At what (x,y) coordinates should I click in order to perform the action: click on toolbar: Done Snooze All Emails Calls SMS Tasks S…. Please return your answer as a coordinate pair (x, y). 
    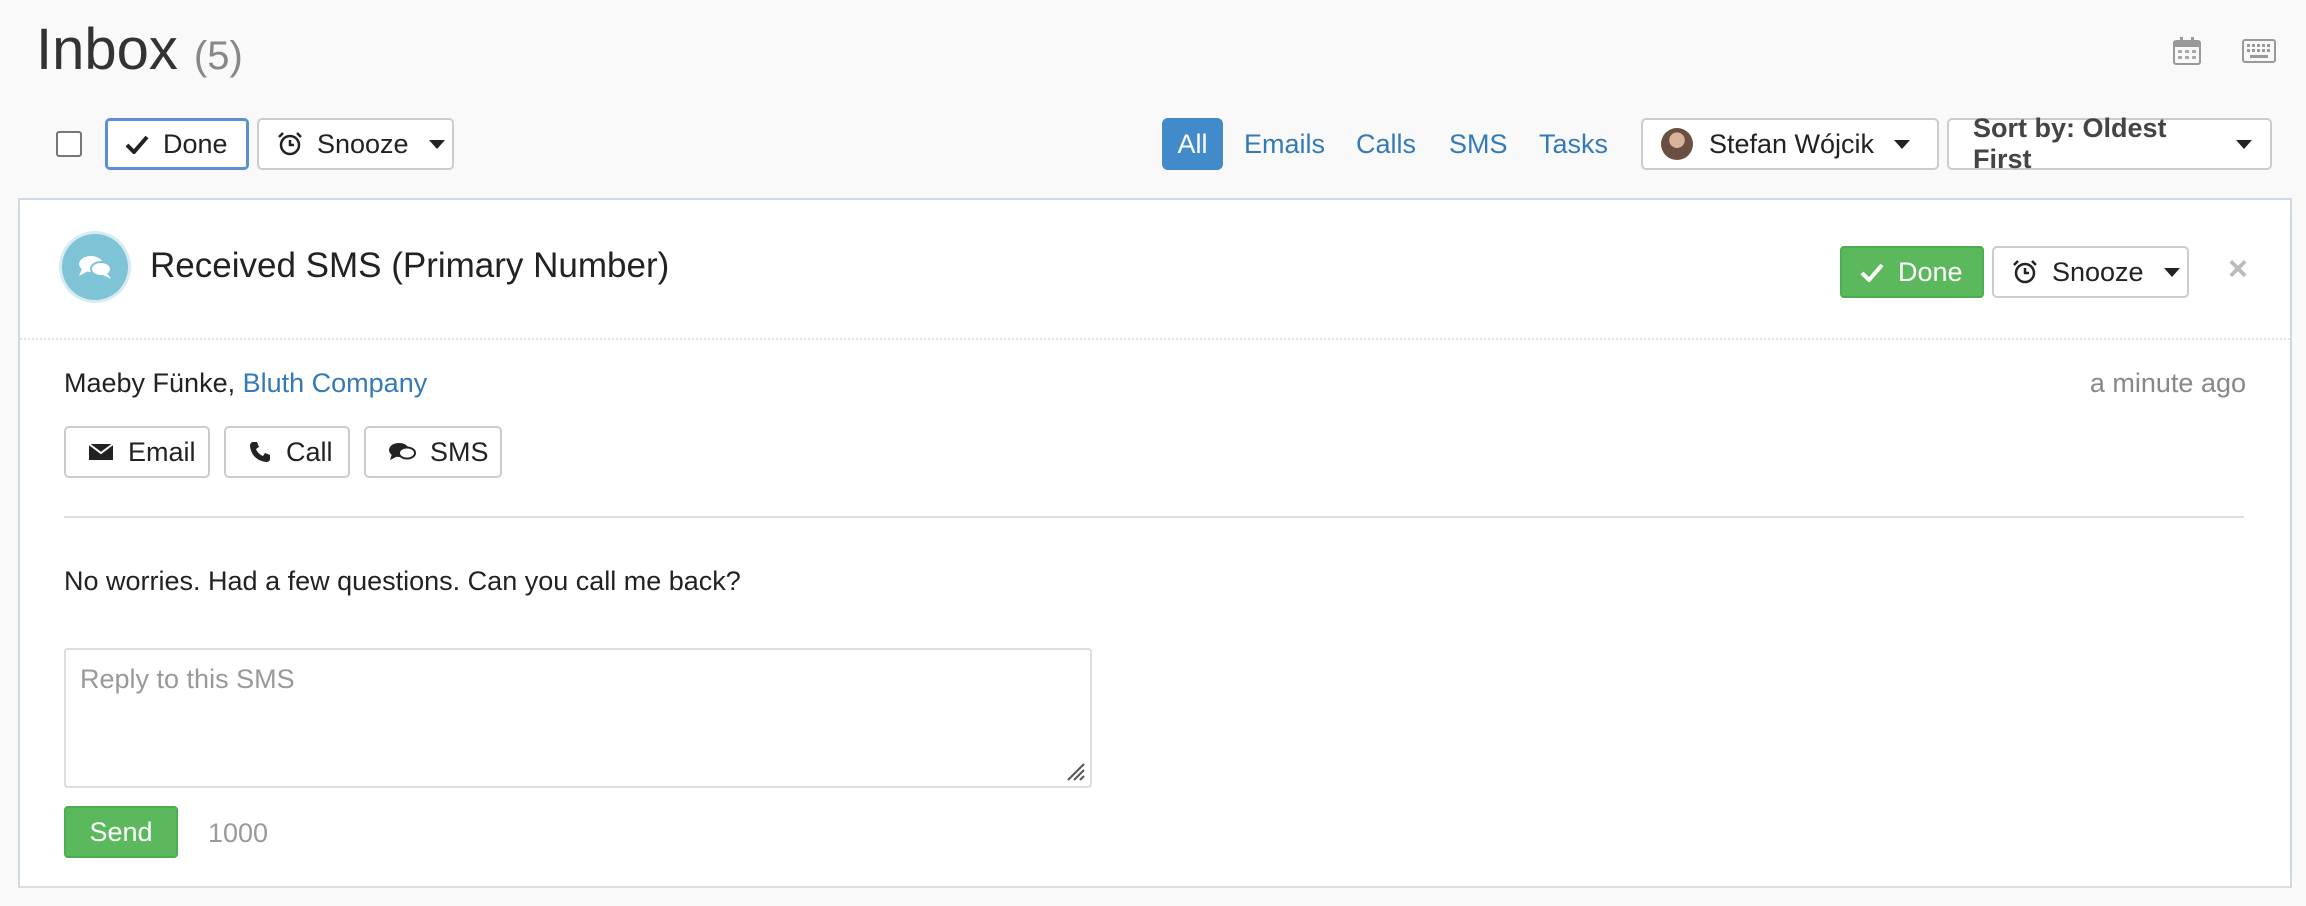
    Looking at the image, I should click on (1153, 143).